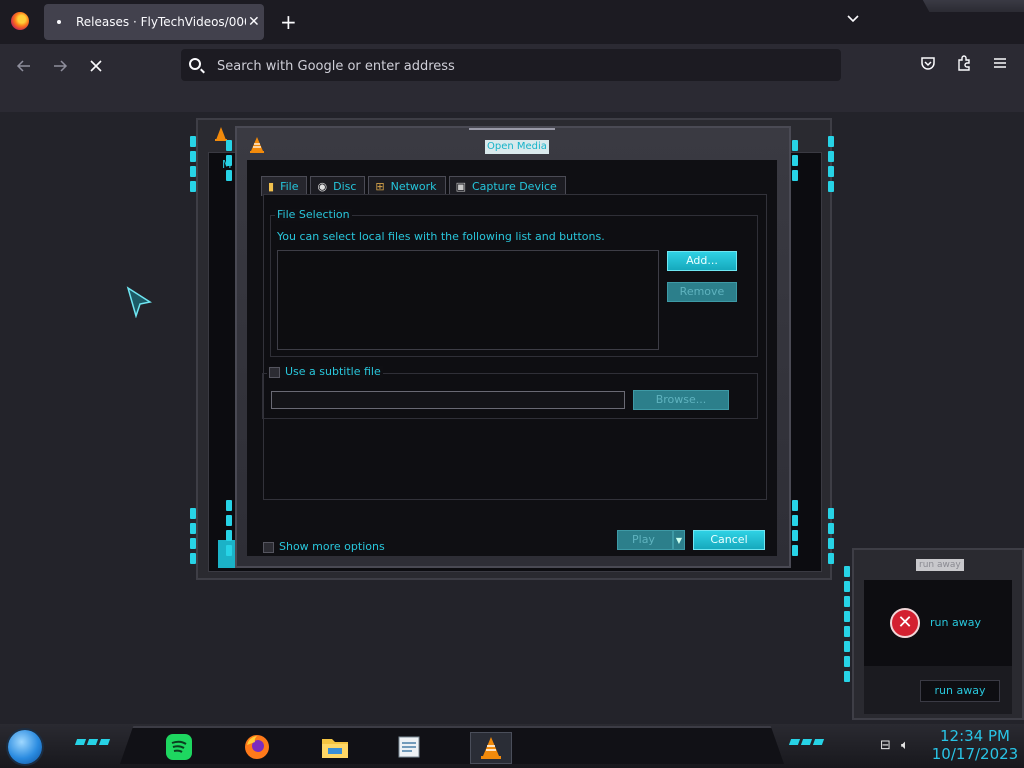 The image size is (1024, 768). I want to click on tab-capture-device: ▣ Capture Device, so click(507, 186).